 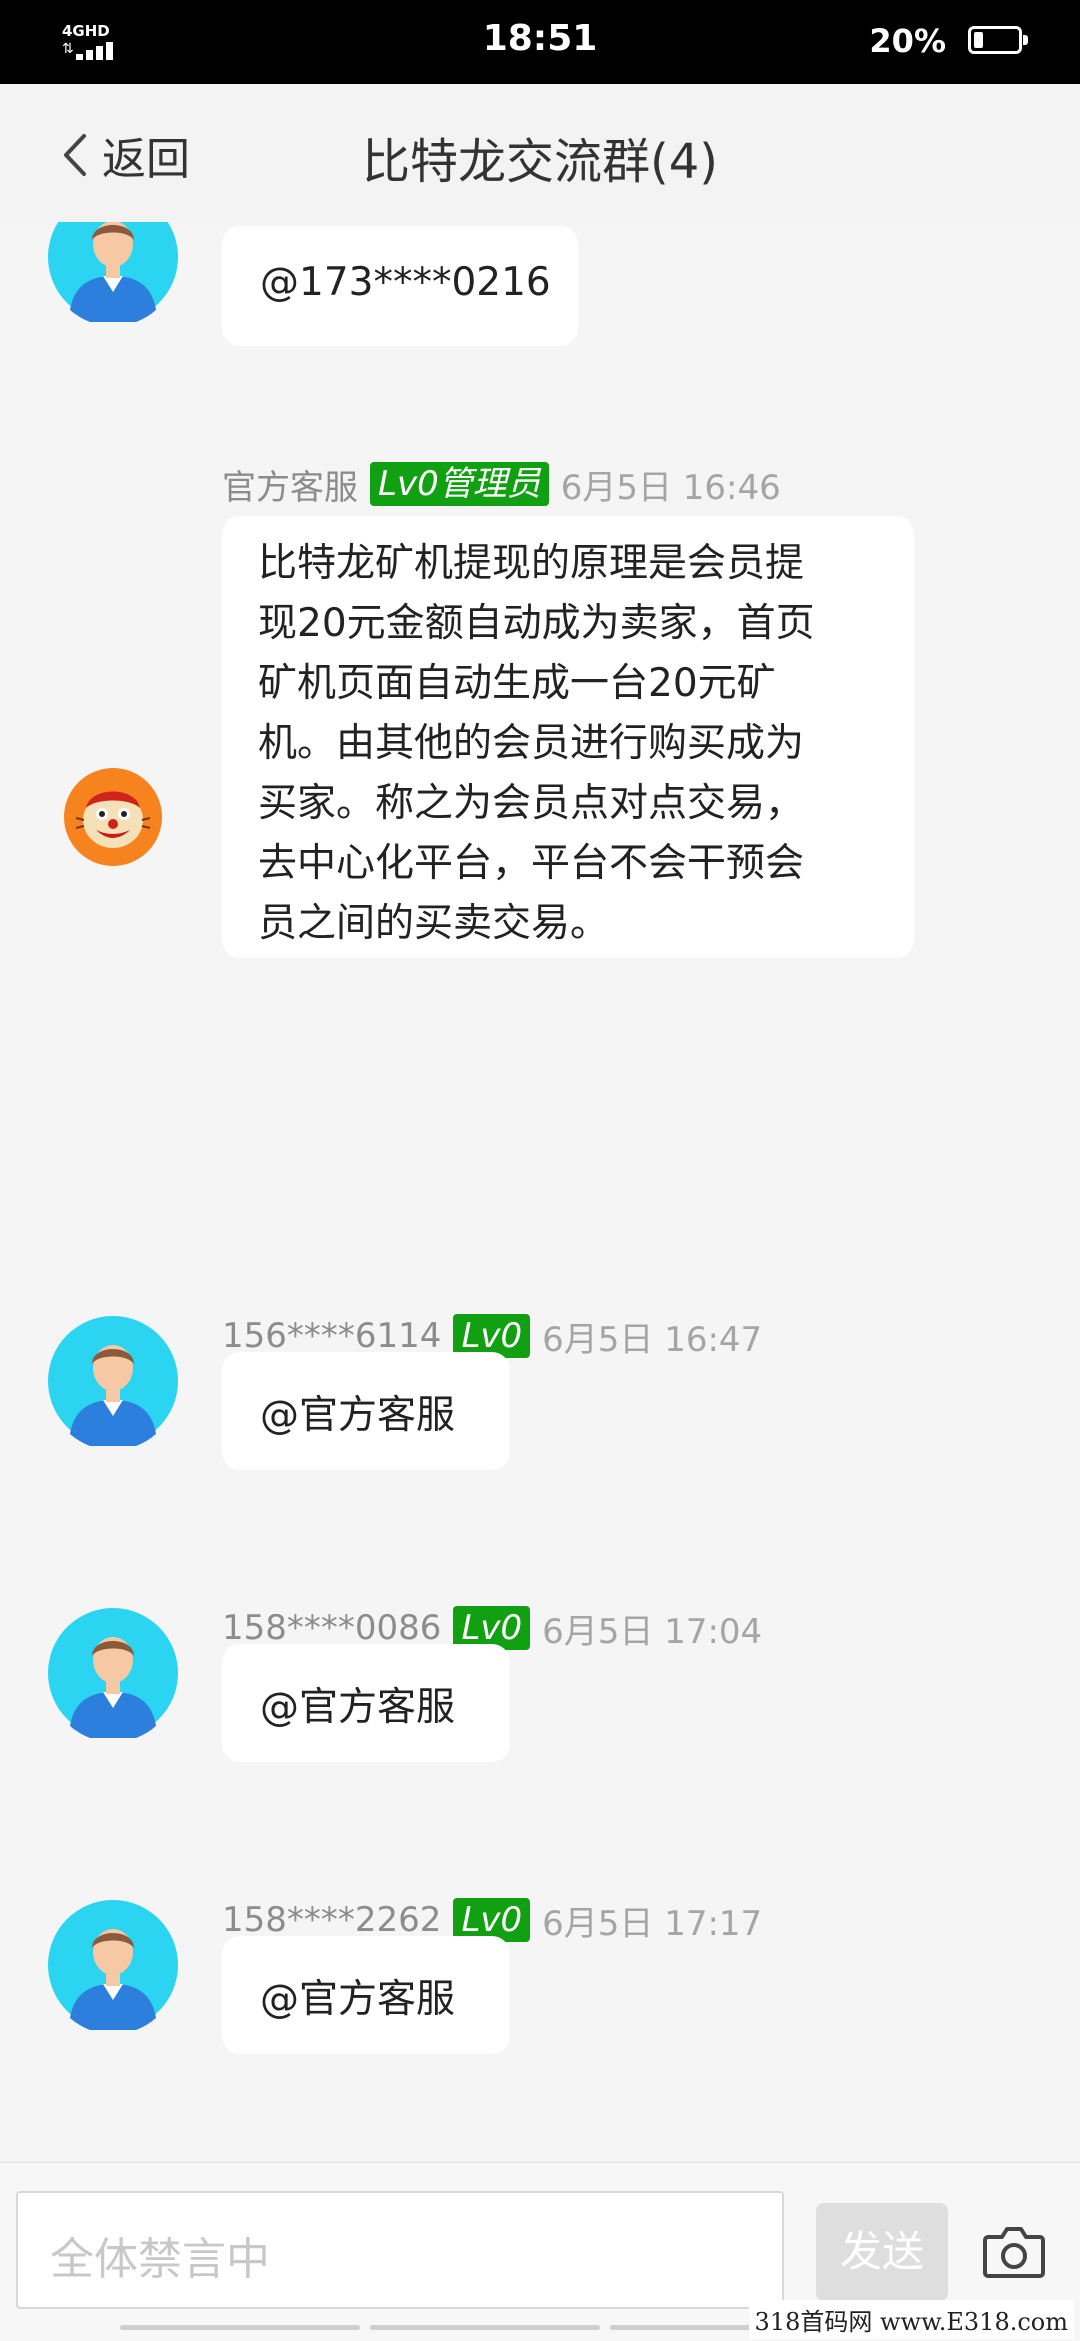 What do you see at coordinates (531, 803) in the screenshot?
I see `message-line: 买家。称之为会员点对点交易，` at bounding box center [531, 803].